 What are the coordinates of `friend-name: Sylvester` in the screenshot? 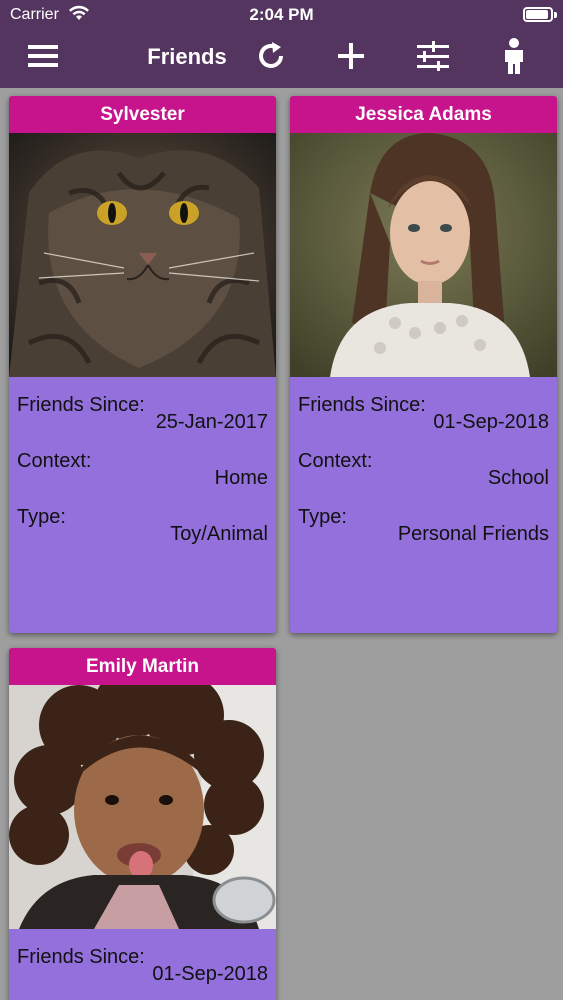 It's located at (142, 114).